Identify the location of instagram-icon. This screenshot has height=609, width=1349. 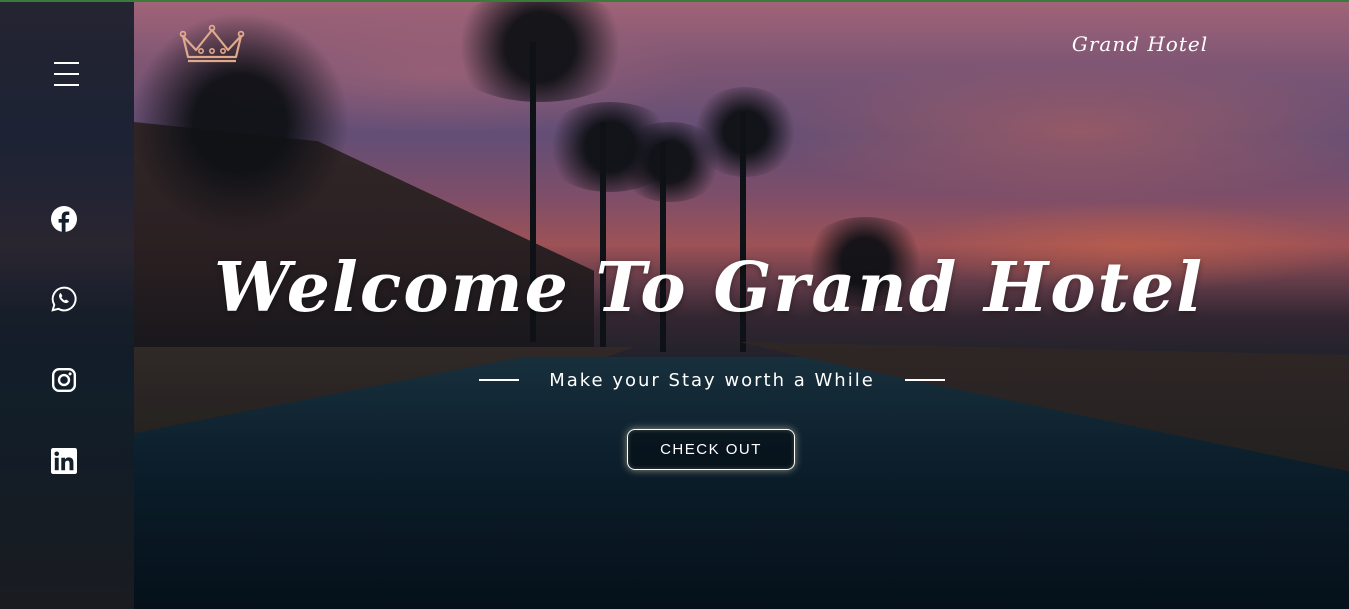
(64, 380).